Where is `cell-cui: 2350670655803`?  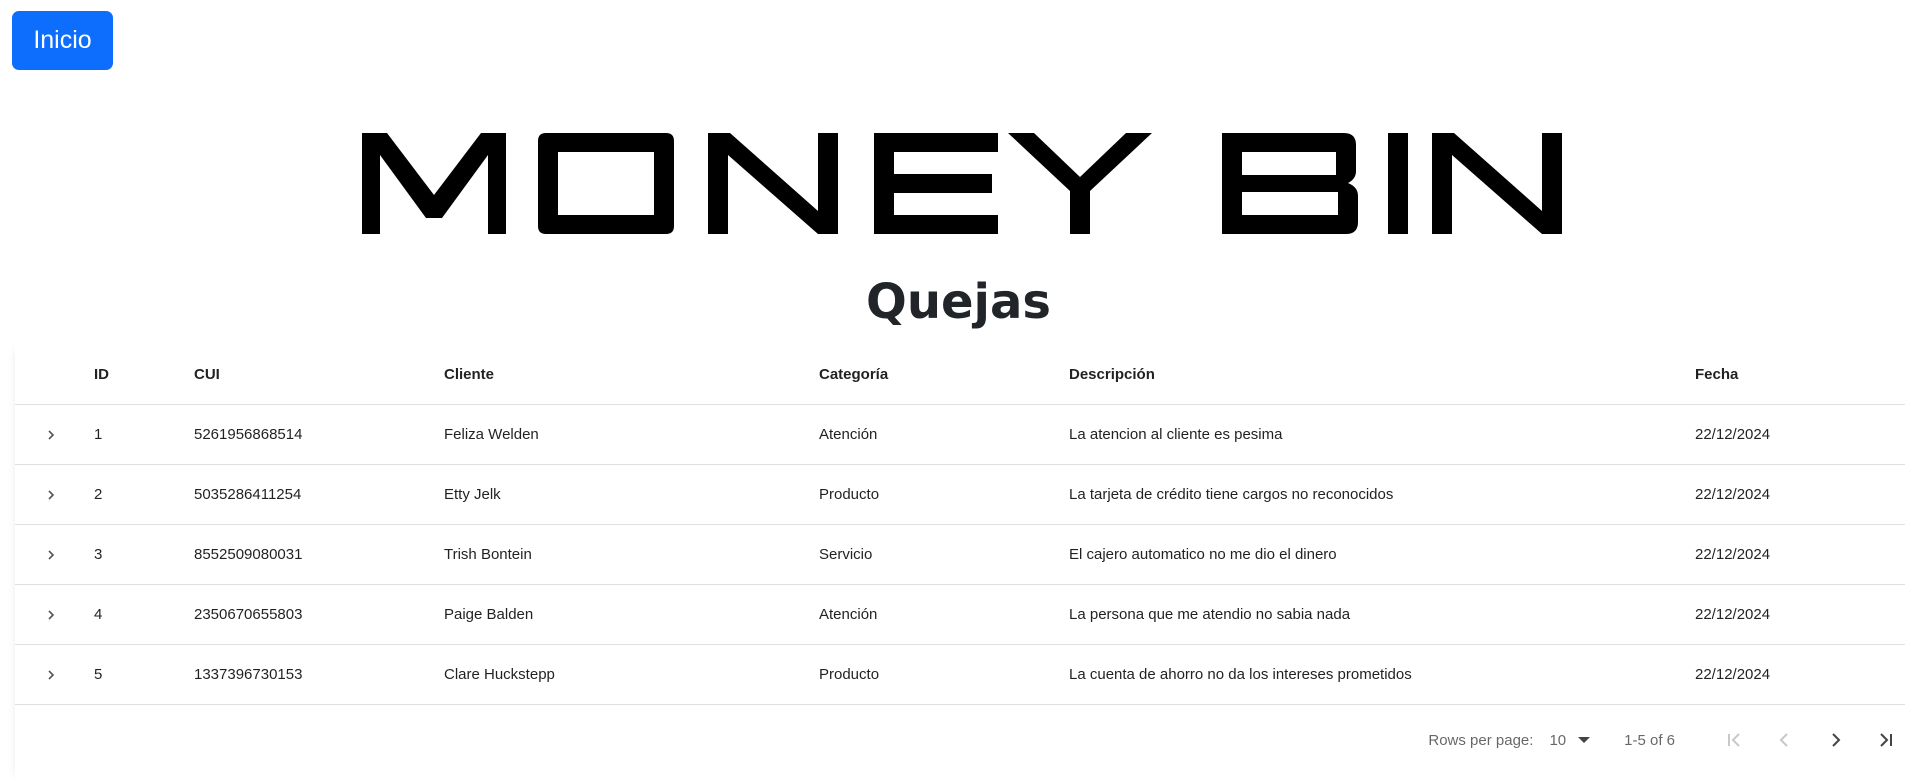
cell-cui: 2350670655803 is located at coordinates (319, 614).